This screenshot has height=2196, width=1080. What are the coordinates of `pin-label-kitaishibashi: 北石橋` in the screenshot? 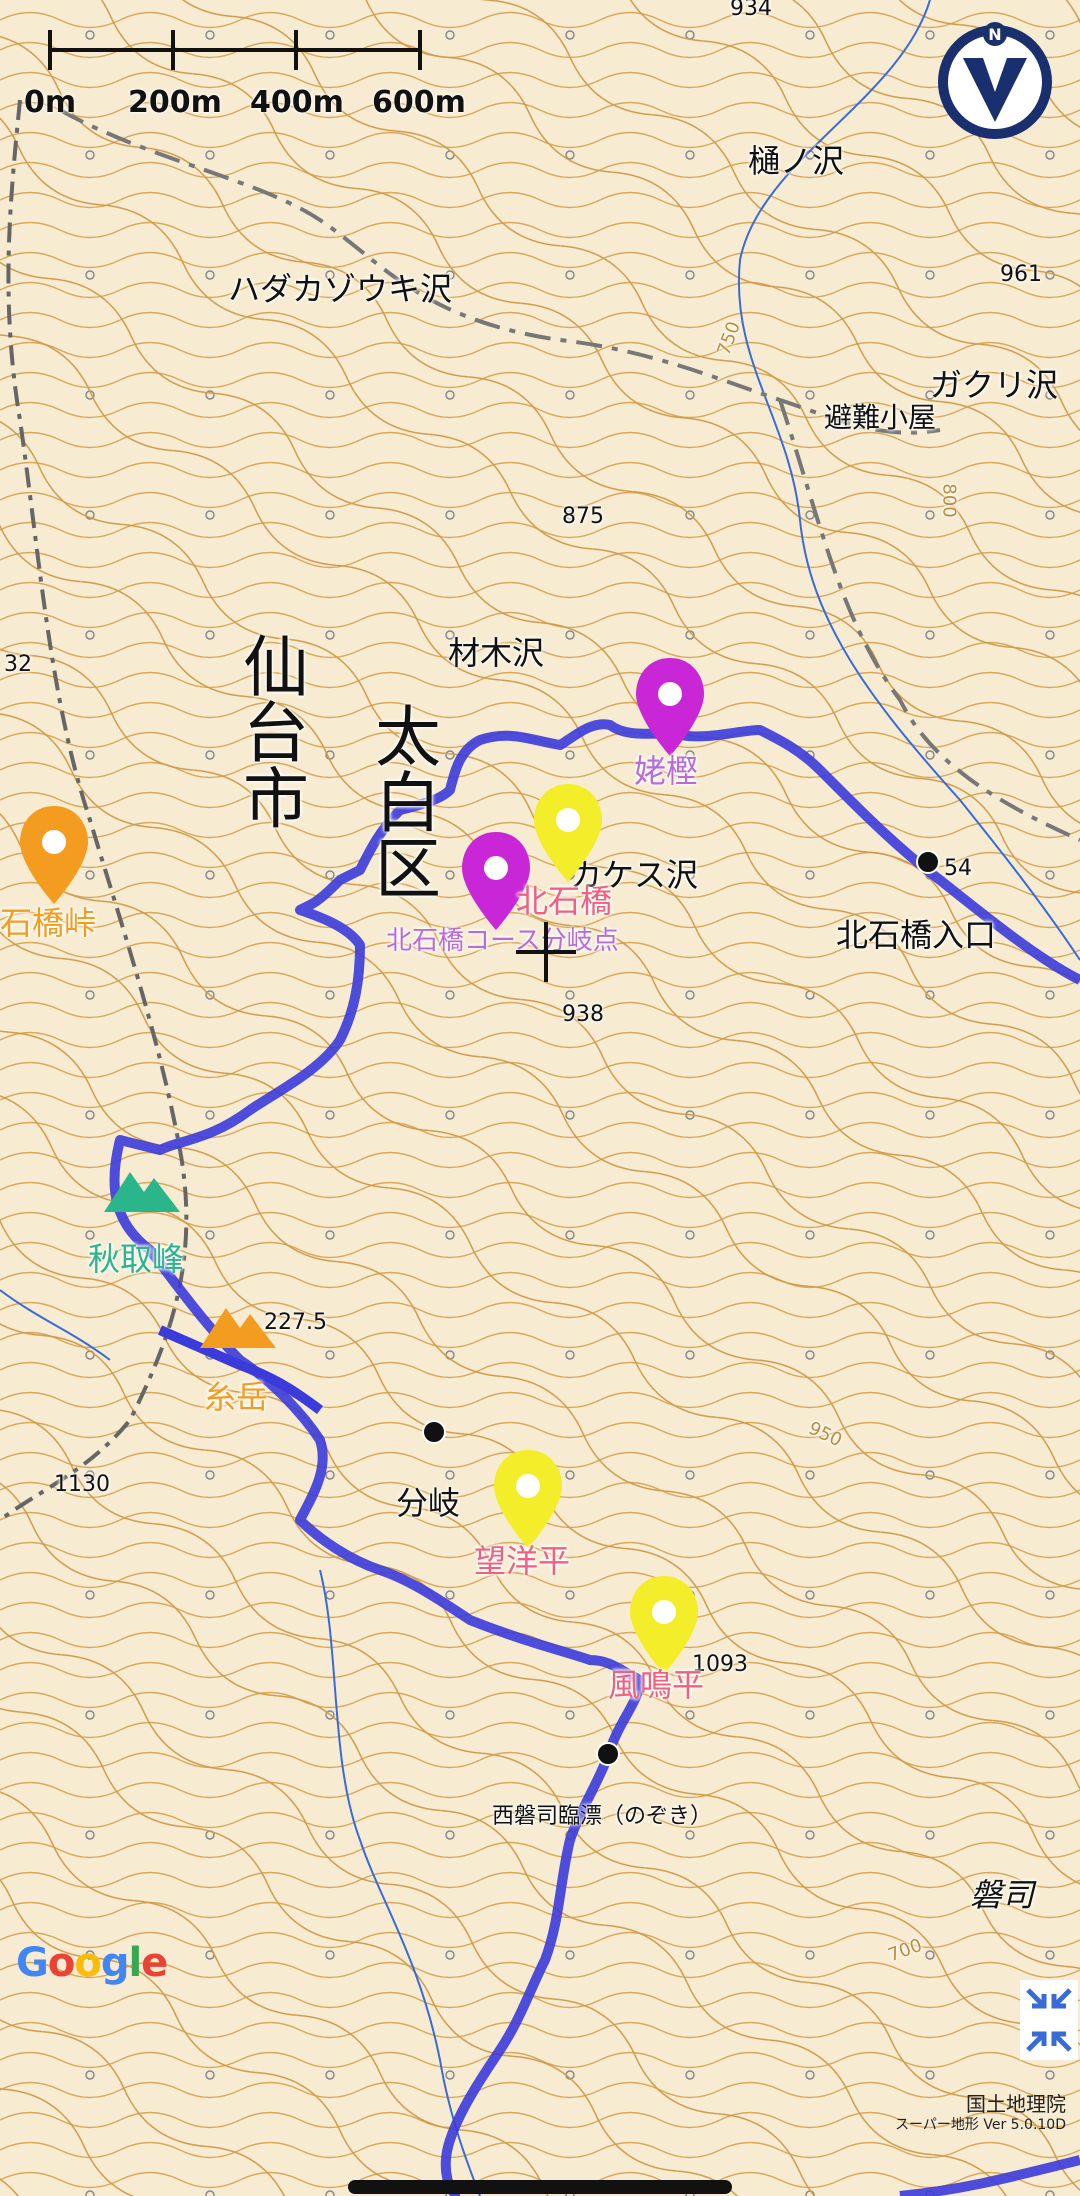 It's located at (564, 901).